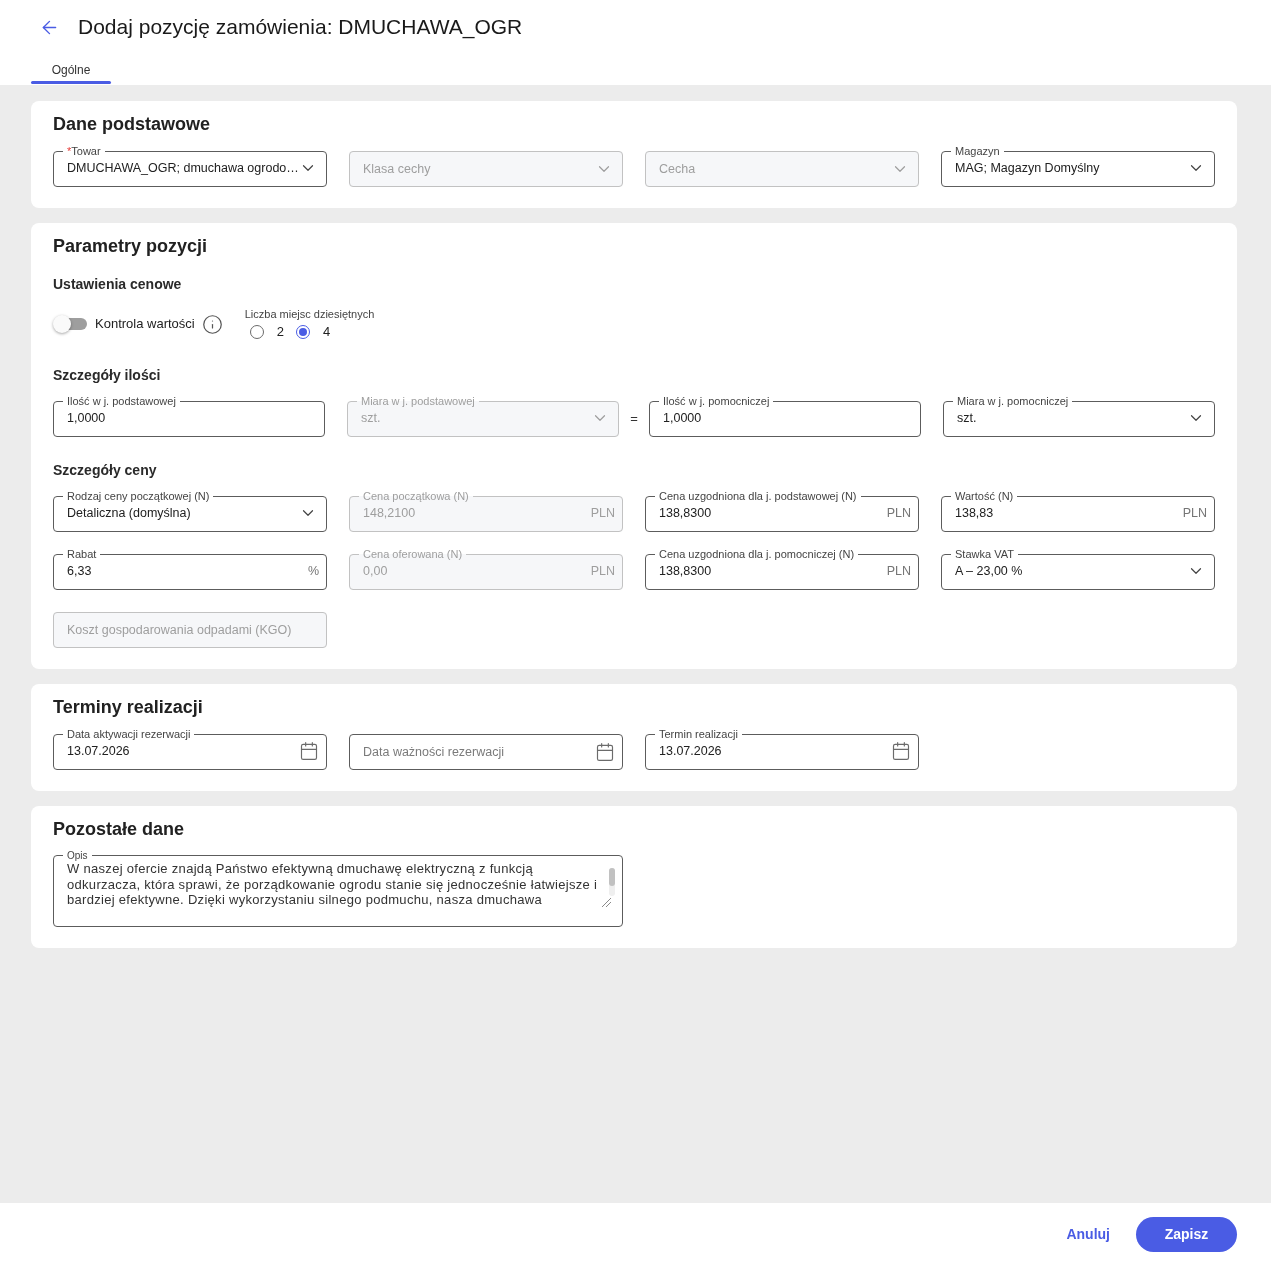 Image resolution: width=1271 pixels, height=1266 pixels. What do you see at coordinates (413, 554) in the screenshot?
I see `field-label: Cena oferowana (N)` at bounding box center [413, 554].